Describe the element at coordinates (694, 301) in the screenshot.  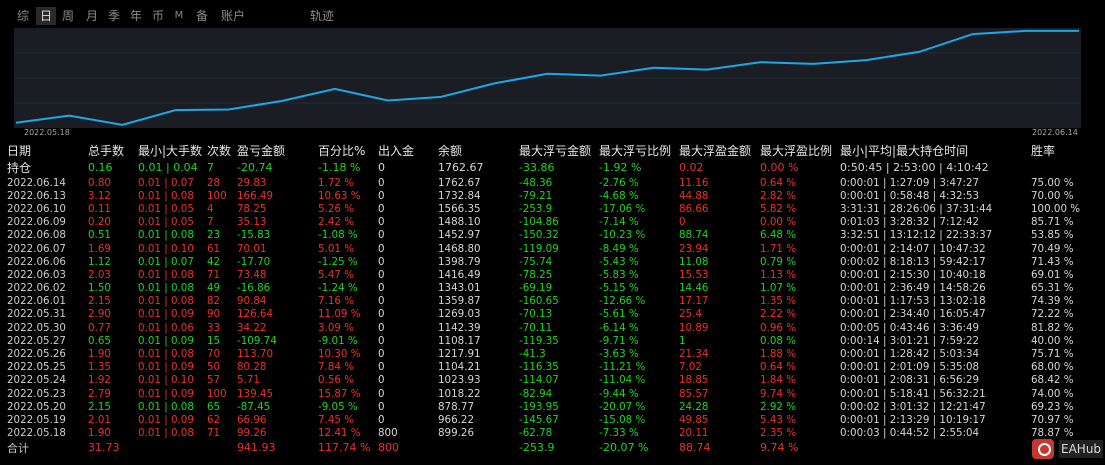
I see `table-cell: 17.17` at that location.